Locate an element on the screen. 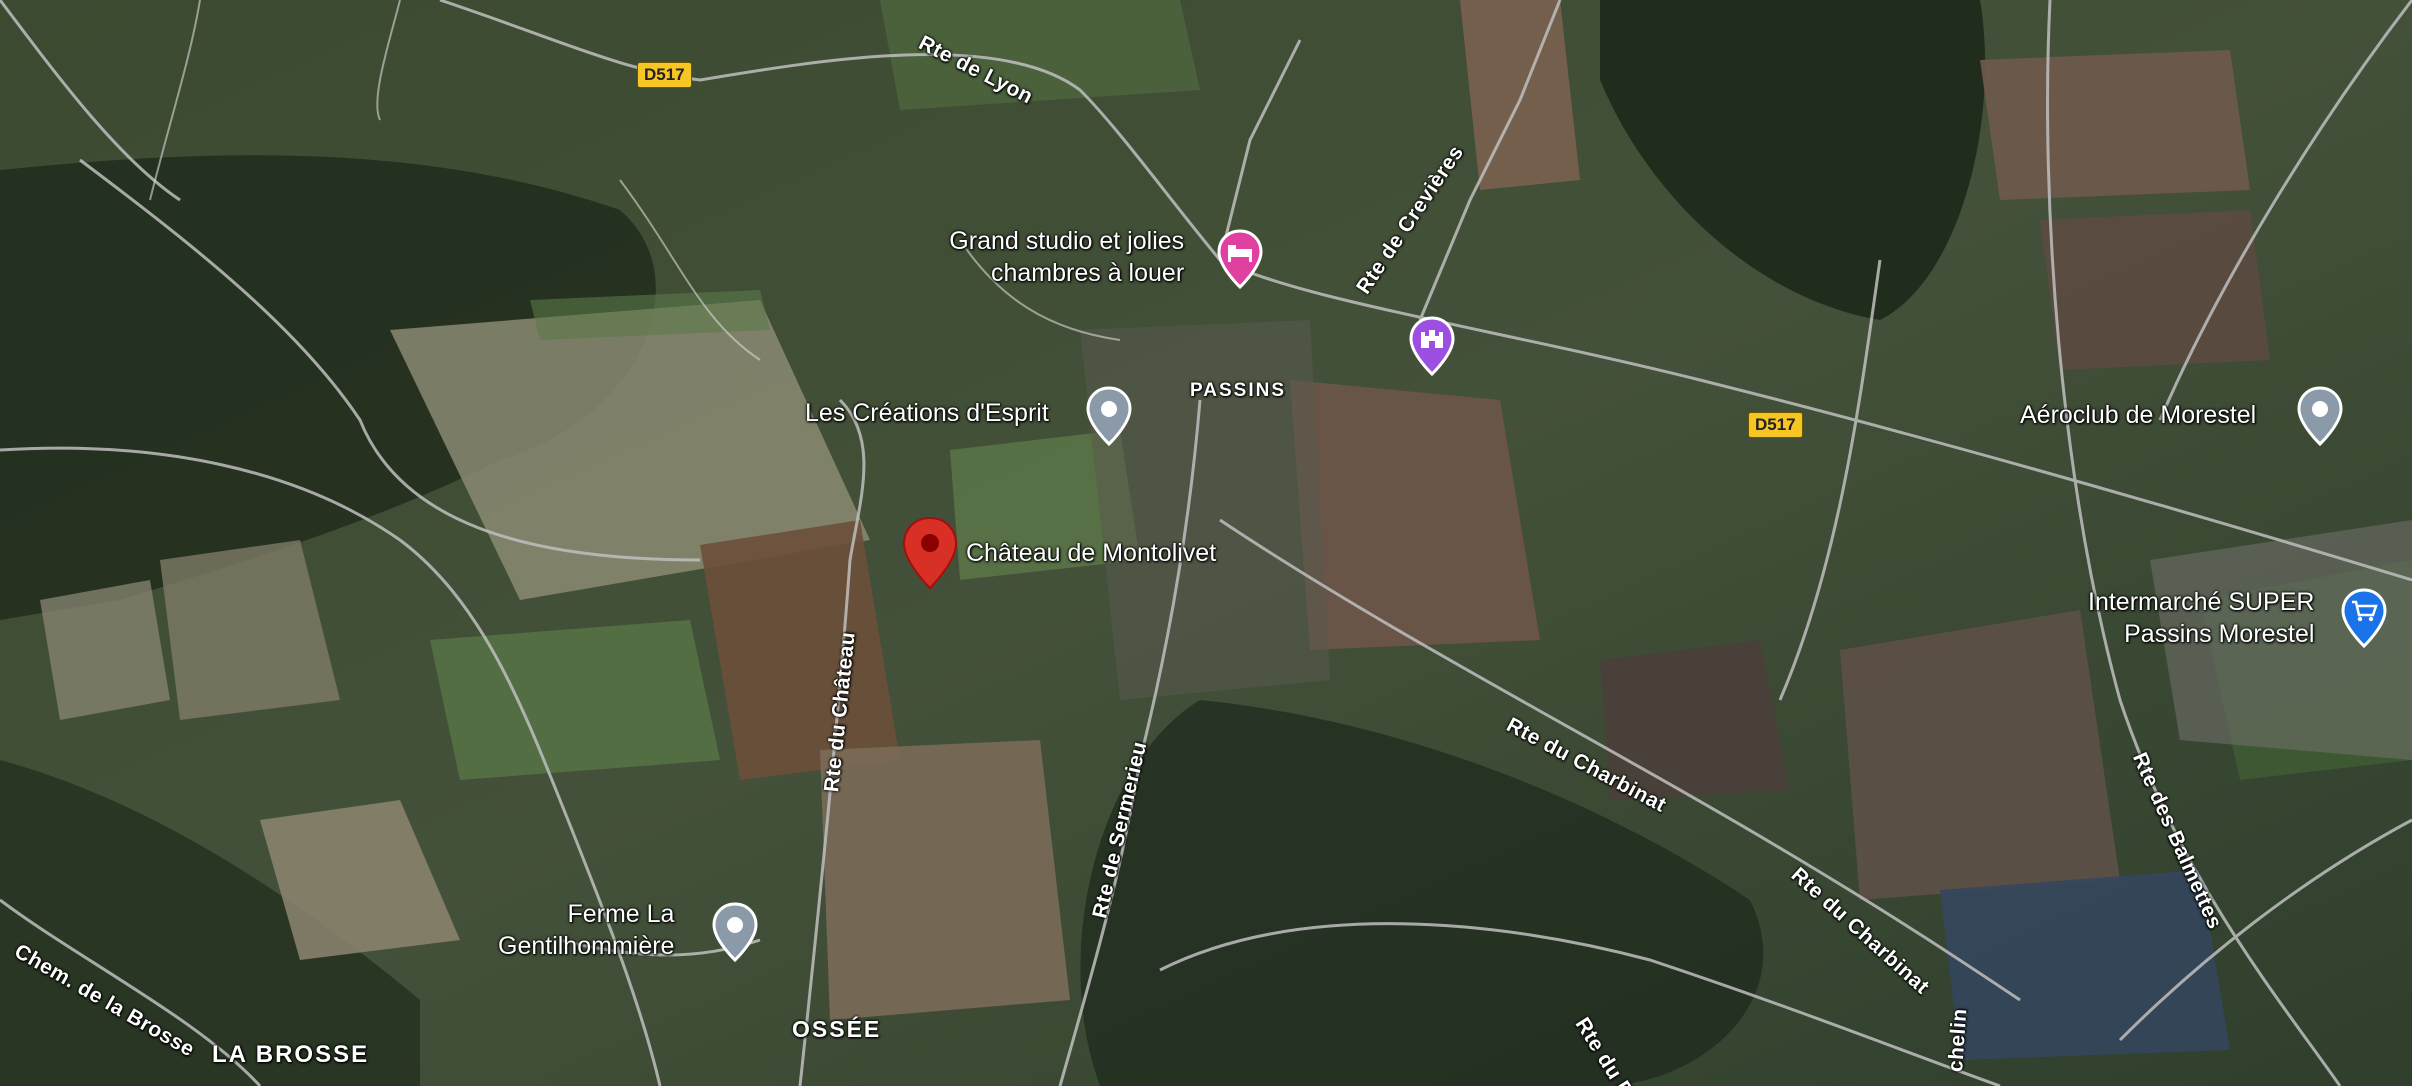 The height and width of the screenshot is (1086, 2412). bed-icon is located at coordinates (1240, 259).